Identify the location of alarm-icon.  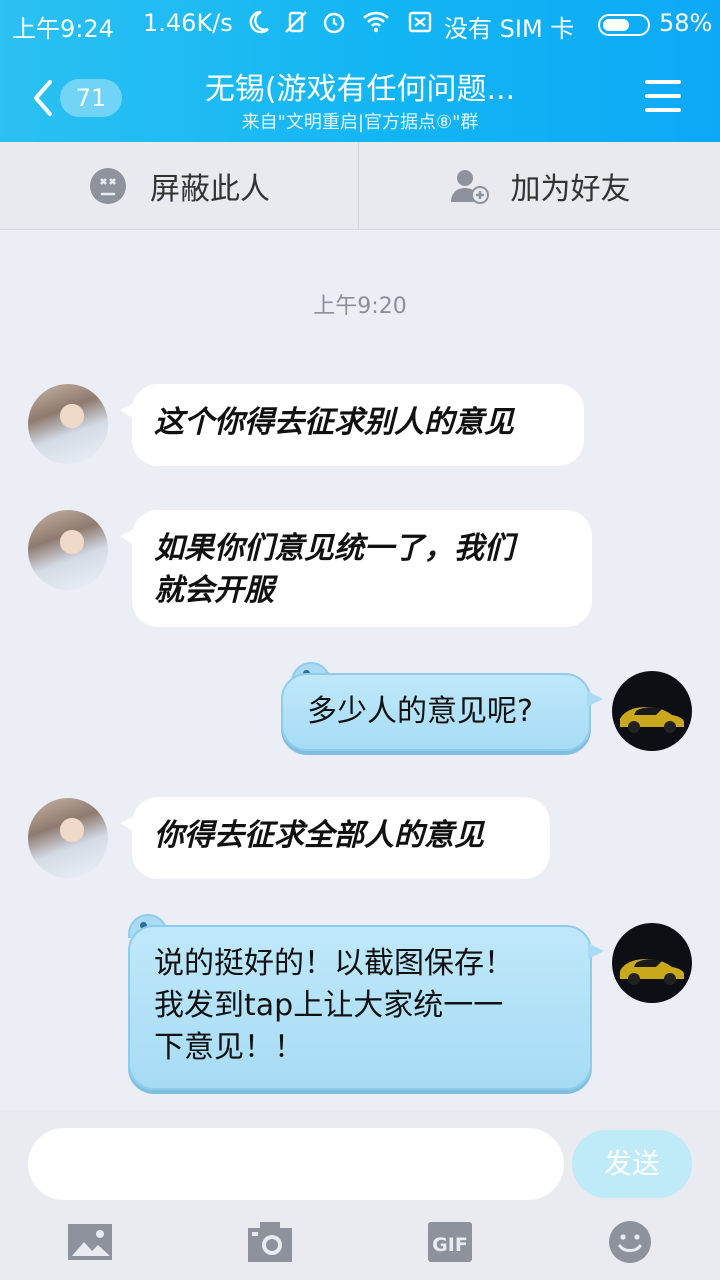
(334, 23).